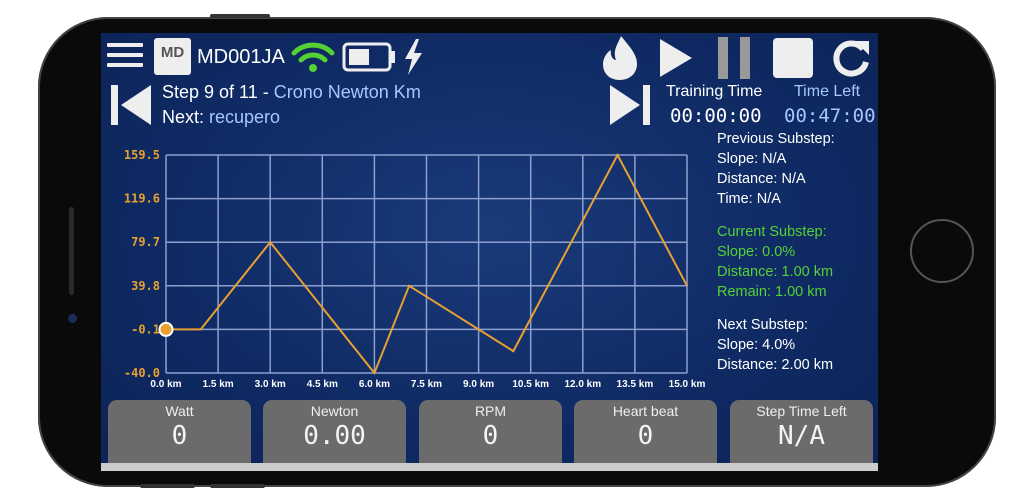 This screenshot has height=502, width=1024. Describe the element at coordinates (172, 56) in the screenshot. I see `app-logo: MD` at that location.